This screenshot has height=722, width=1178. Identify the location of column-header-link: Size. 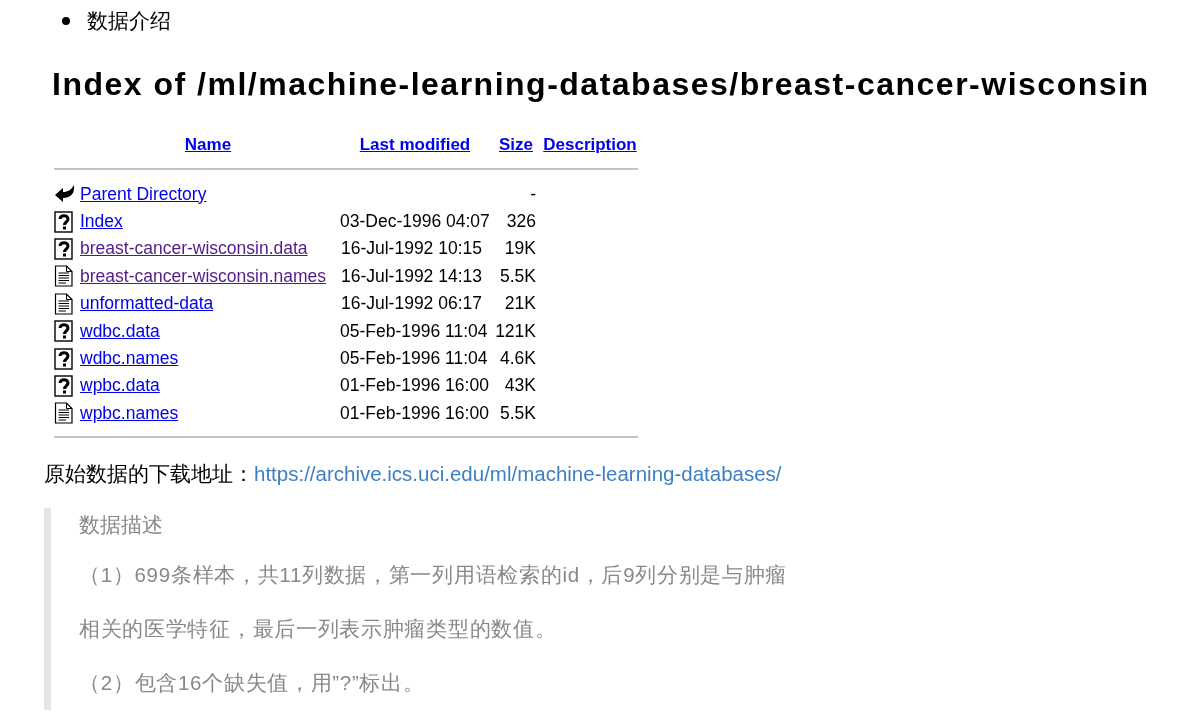
(516, 144).